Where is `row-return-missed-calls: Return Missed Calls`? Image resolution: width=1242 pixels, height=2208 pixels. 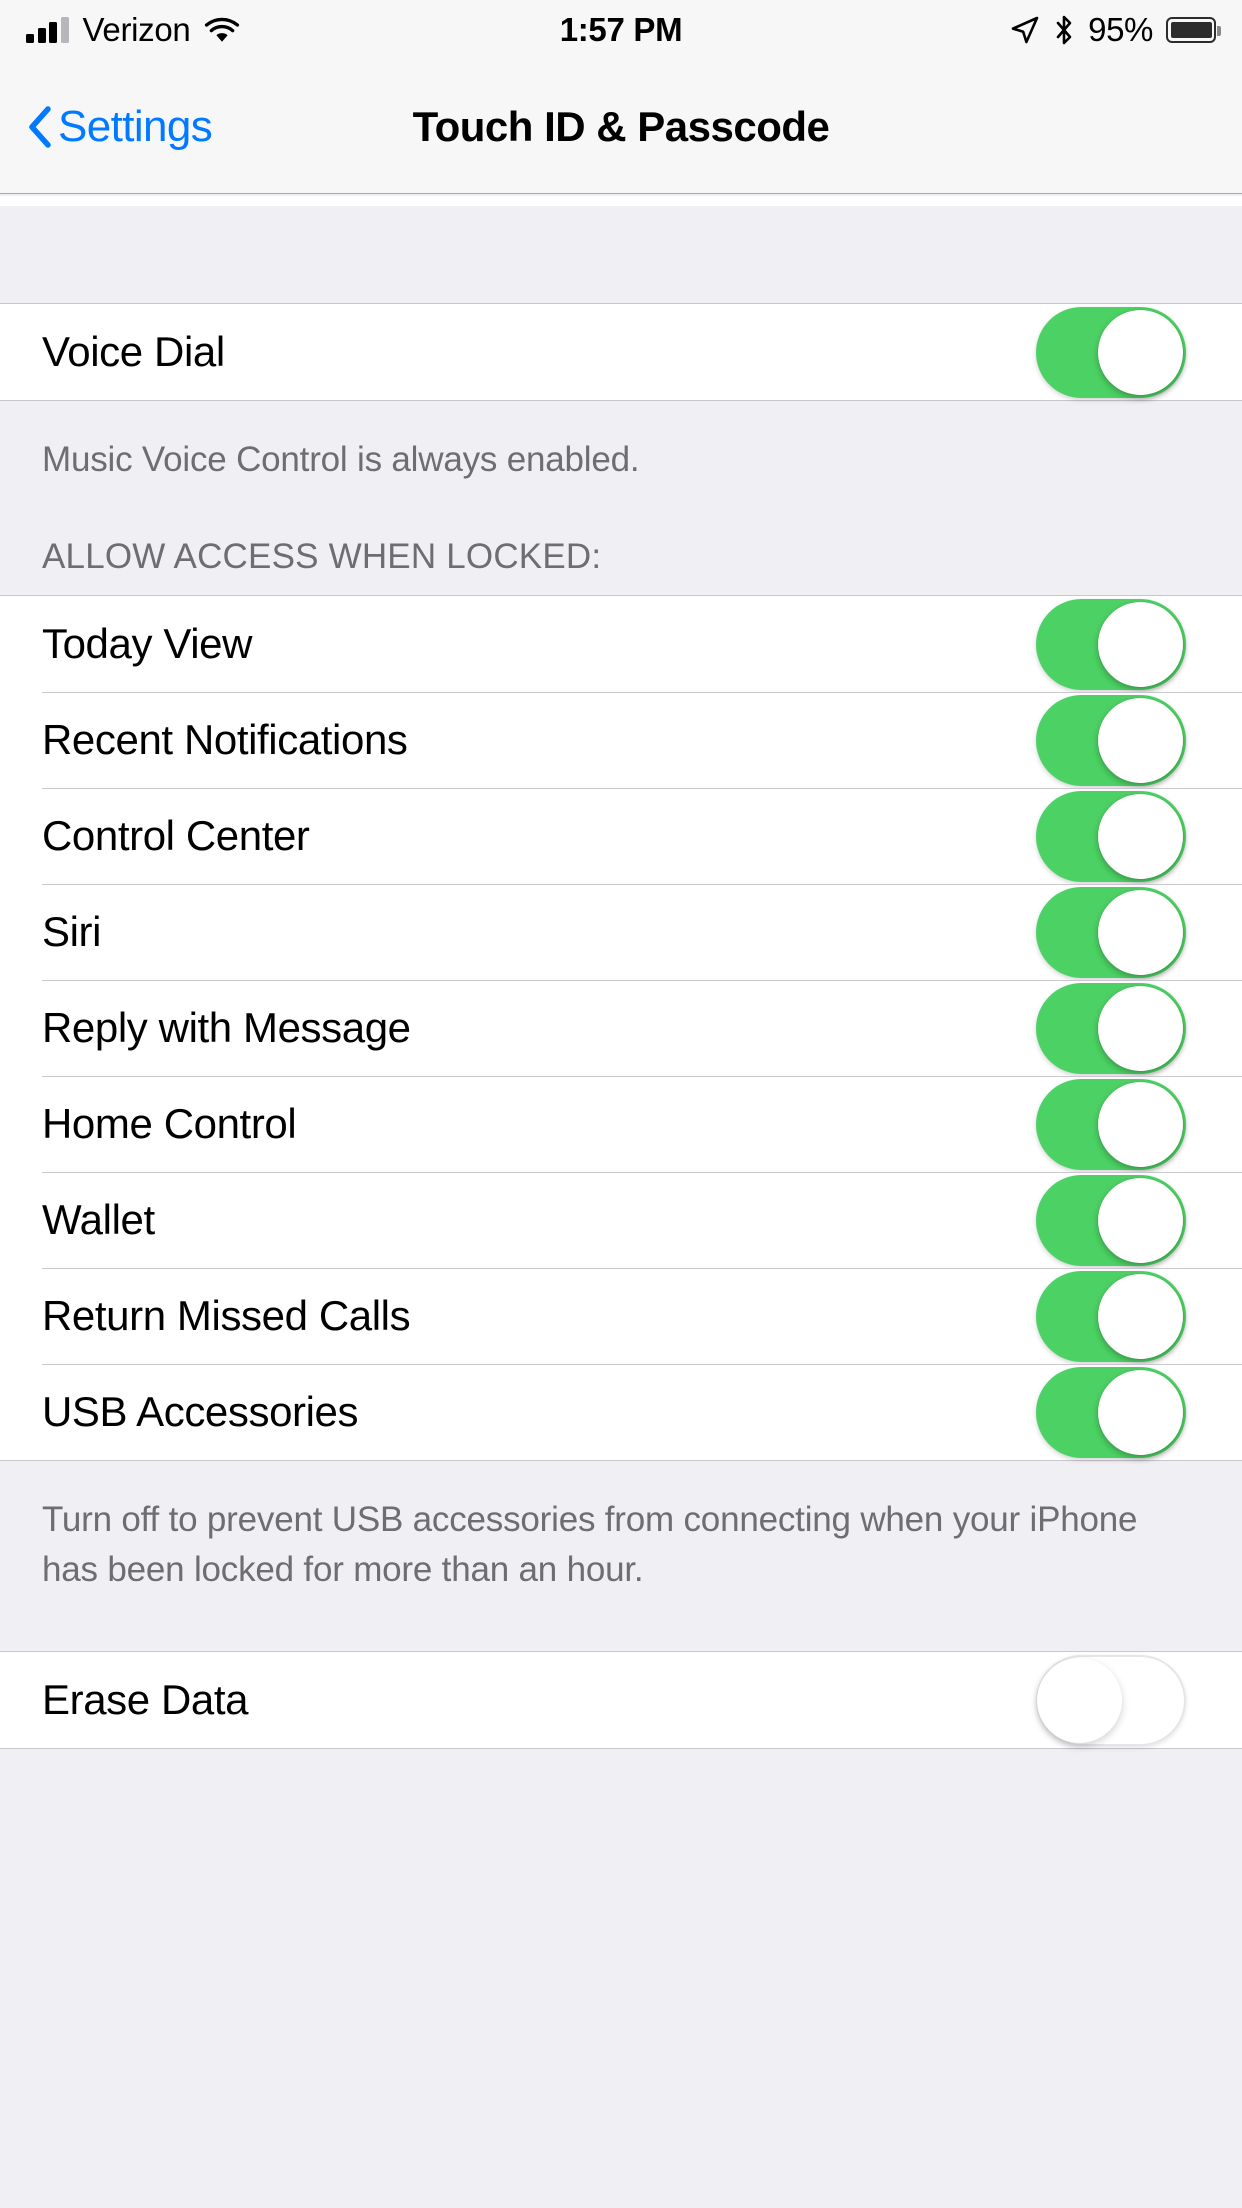
row-return-missed-calls: Return Missed Calls is located at coordinates (621, 1316).